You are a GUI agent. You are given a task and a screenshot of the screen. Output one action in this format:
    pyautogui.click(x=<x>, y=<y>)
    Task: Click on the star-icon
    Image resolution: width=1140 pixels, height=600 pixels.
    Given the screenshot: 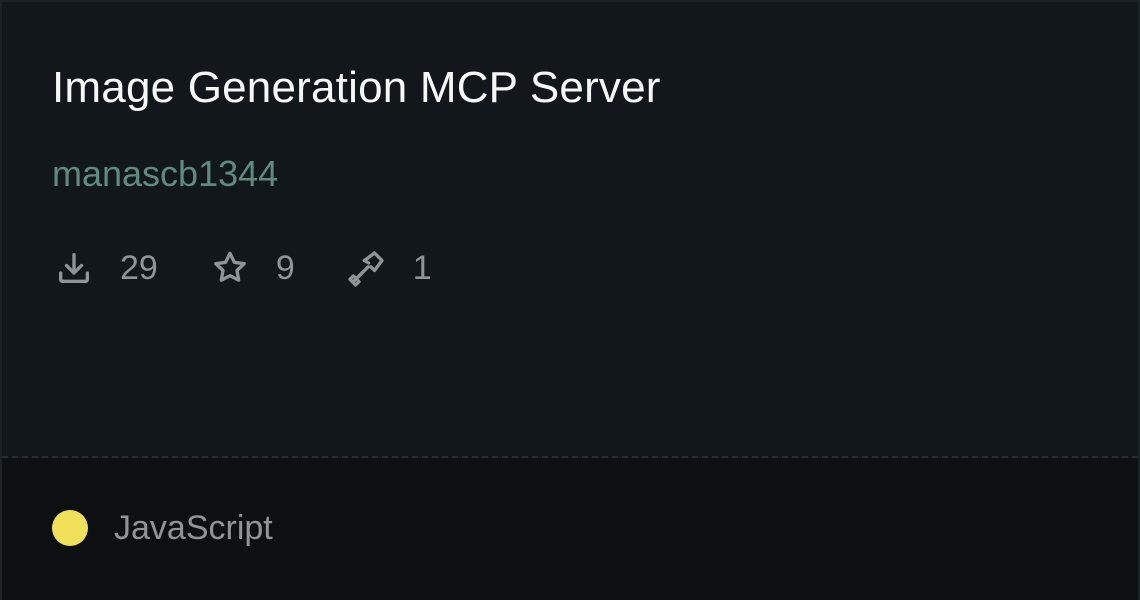 What is the action you would take?
    pyautogui.click(x=230, y=268)
    